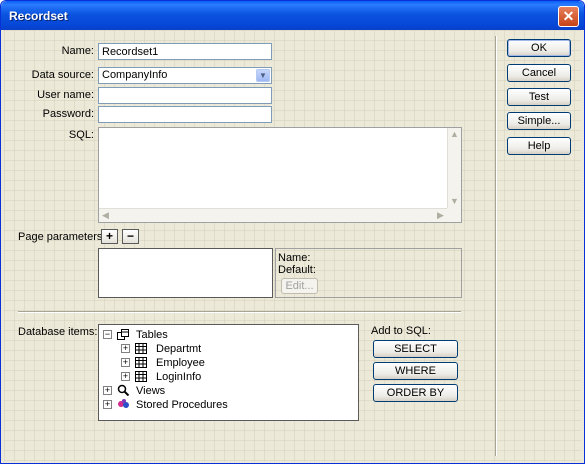 The image size is (585, 464). Describe the element at coordinates (454, 168) in the screenshot. I see `sql-vertical-scrollbar: ▲ ▼` at that location.